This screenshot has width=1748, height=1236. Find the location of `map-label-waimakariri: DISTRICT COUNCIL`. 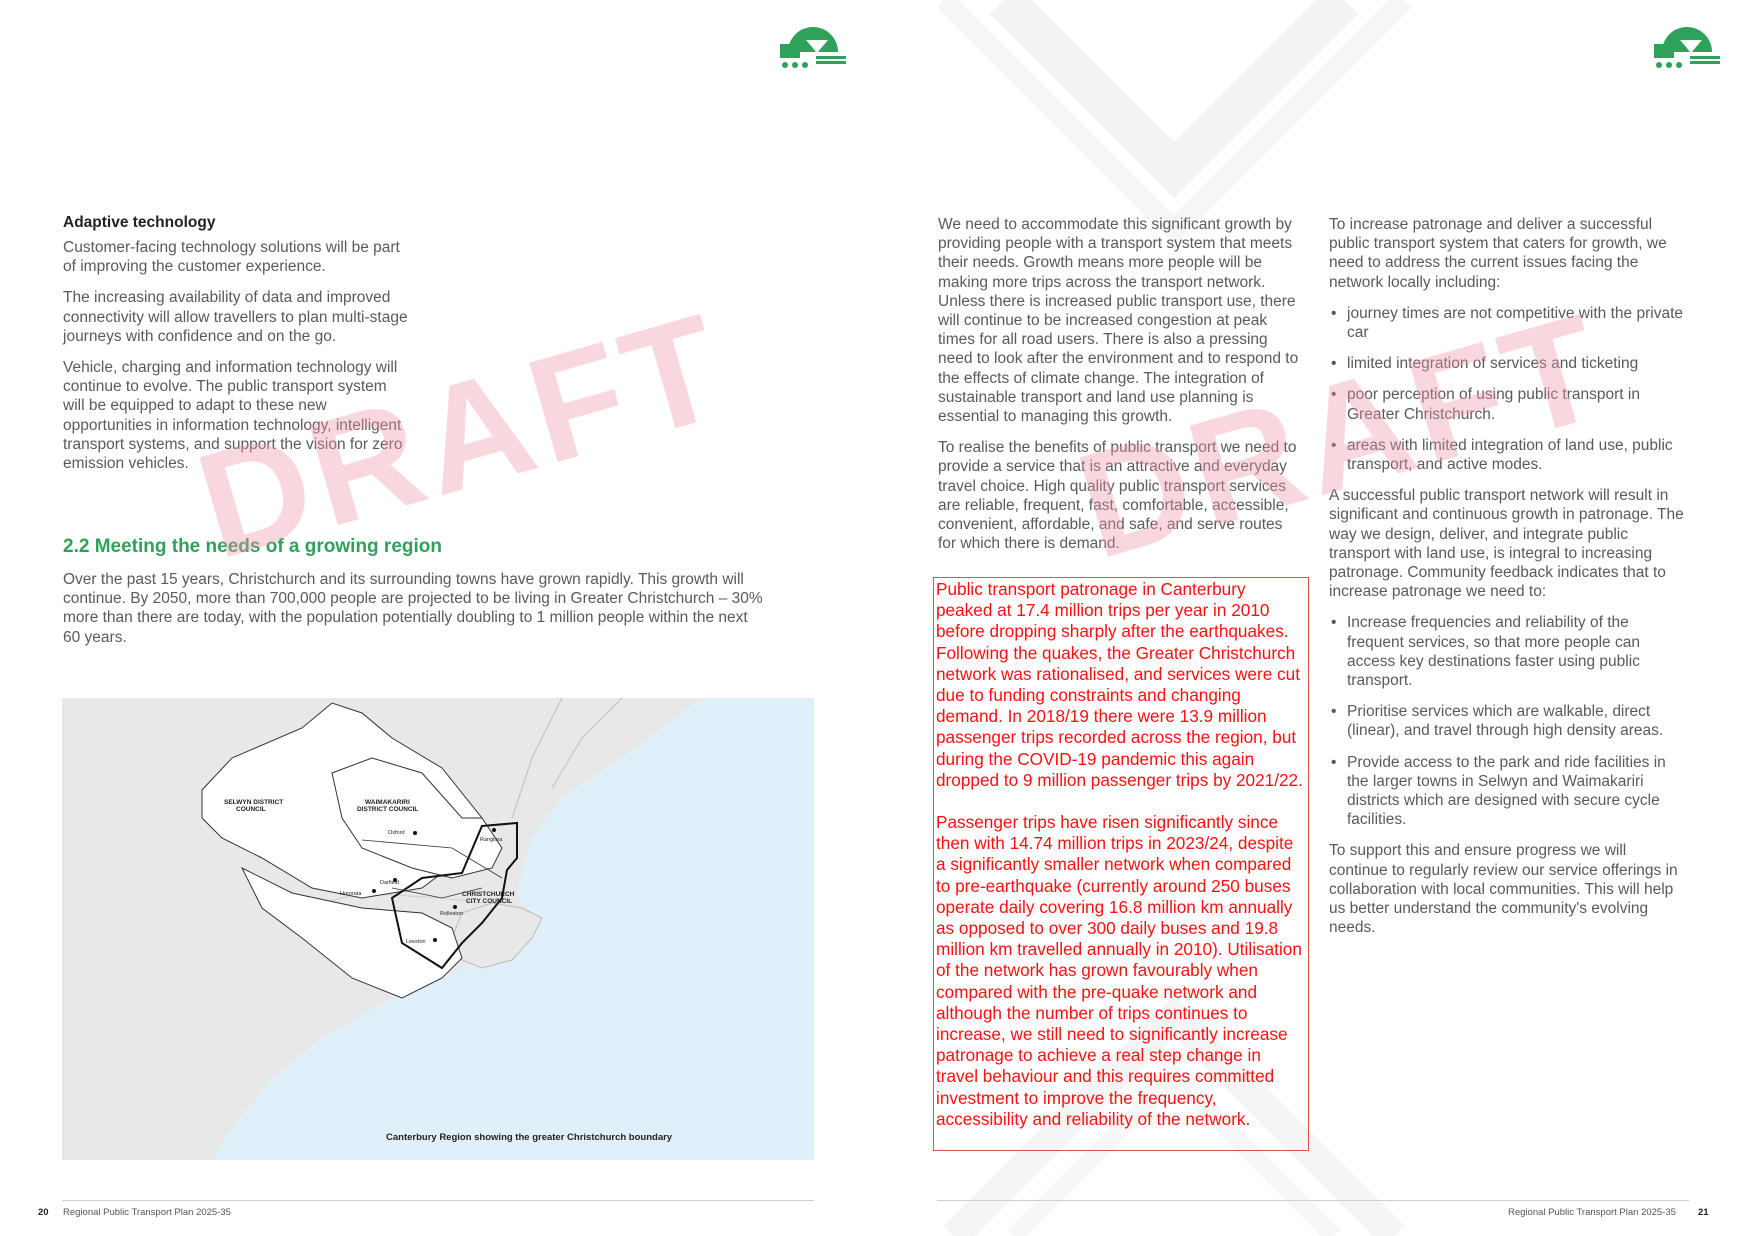

map-label-waimakariri: DISTRICT COUNCIL is located at coordinates (387, 809).